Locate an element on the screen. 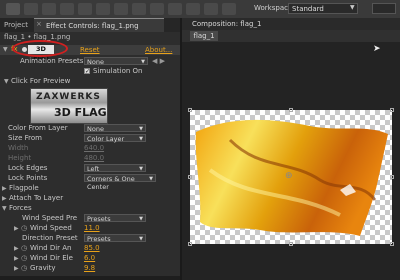  height-row: Height 480.0 is located at coordinates (90, 158).